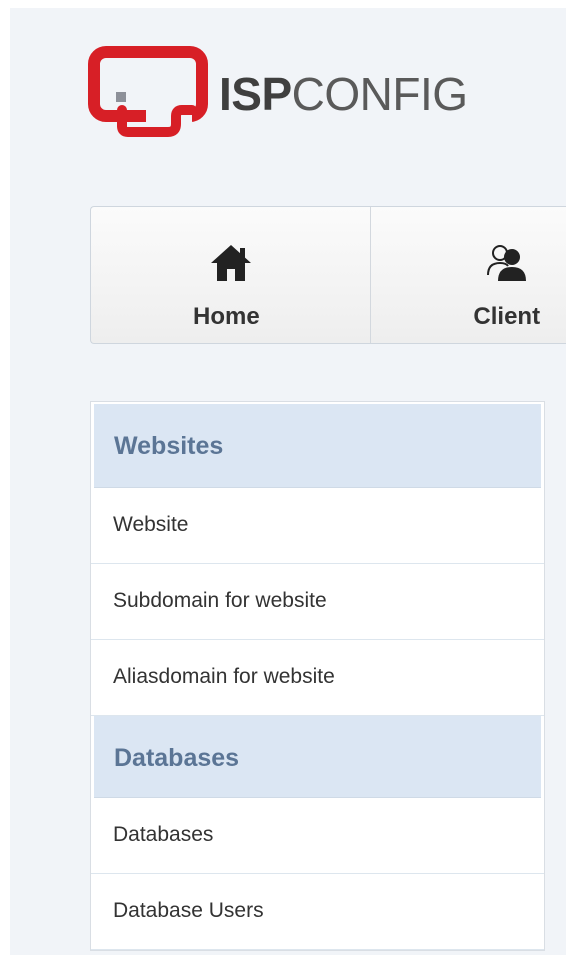 The height and width of the screenshot is (955, 566). What do you see at coordinates (468, 275) in the screenshot?
I see `nav-client-button: Client` at bounding box center [468, 275].